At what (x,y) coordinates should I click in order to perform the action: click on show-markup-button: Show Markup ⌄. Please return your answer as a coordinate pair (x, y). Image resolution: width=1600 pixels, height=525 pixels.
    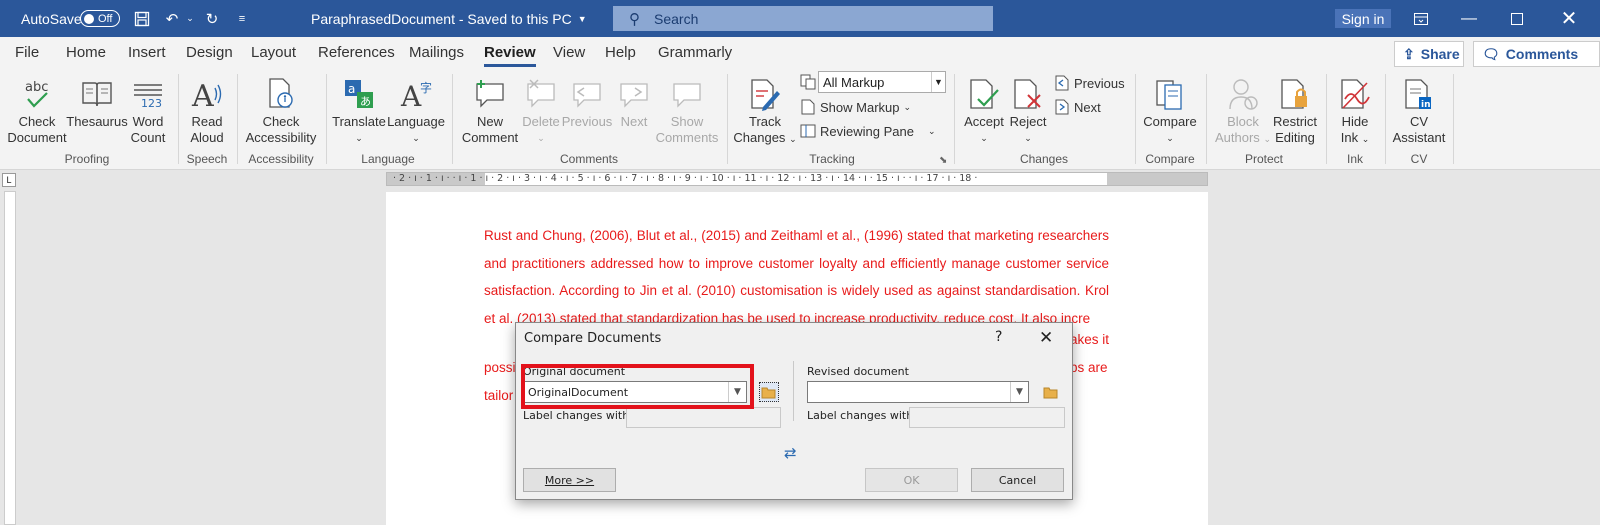
    Looking at the image, I should click on (855, 107).